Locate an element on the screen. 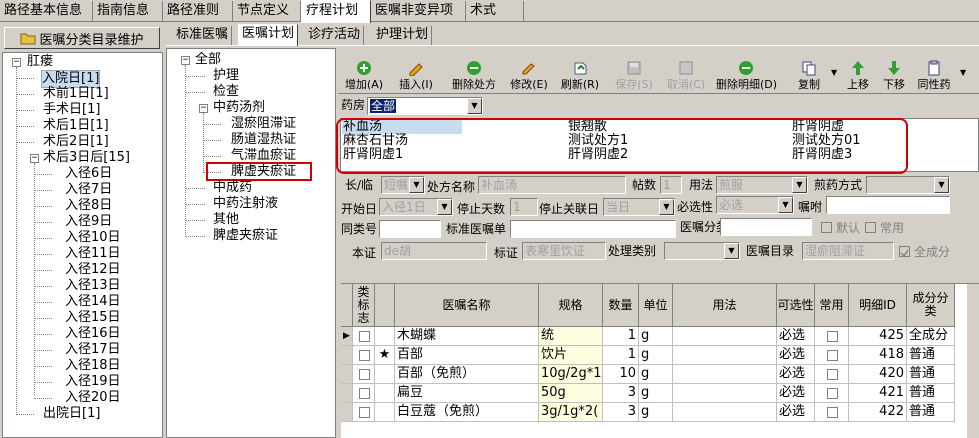 The image size is (979, 438). category-item: 中药汤剂 is located at coordinates (239, 108).